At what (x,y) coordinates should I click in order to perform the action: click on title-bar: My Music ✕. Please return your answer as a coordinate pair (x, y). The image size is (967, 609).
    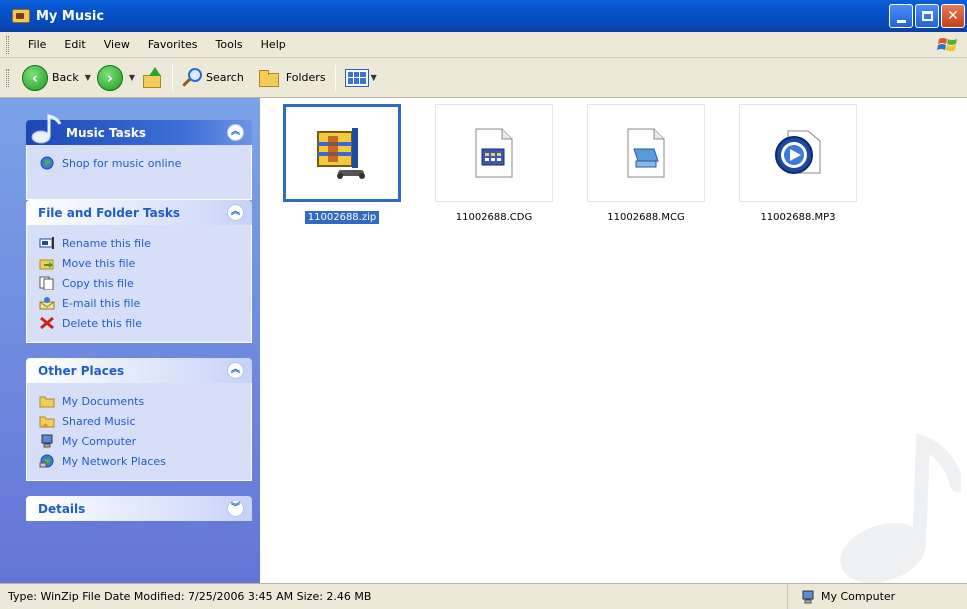
    Looking at the image, I should click on (483, 16).